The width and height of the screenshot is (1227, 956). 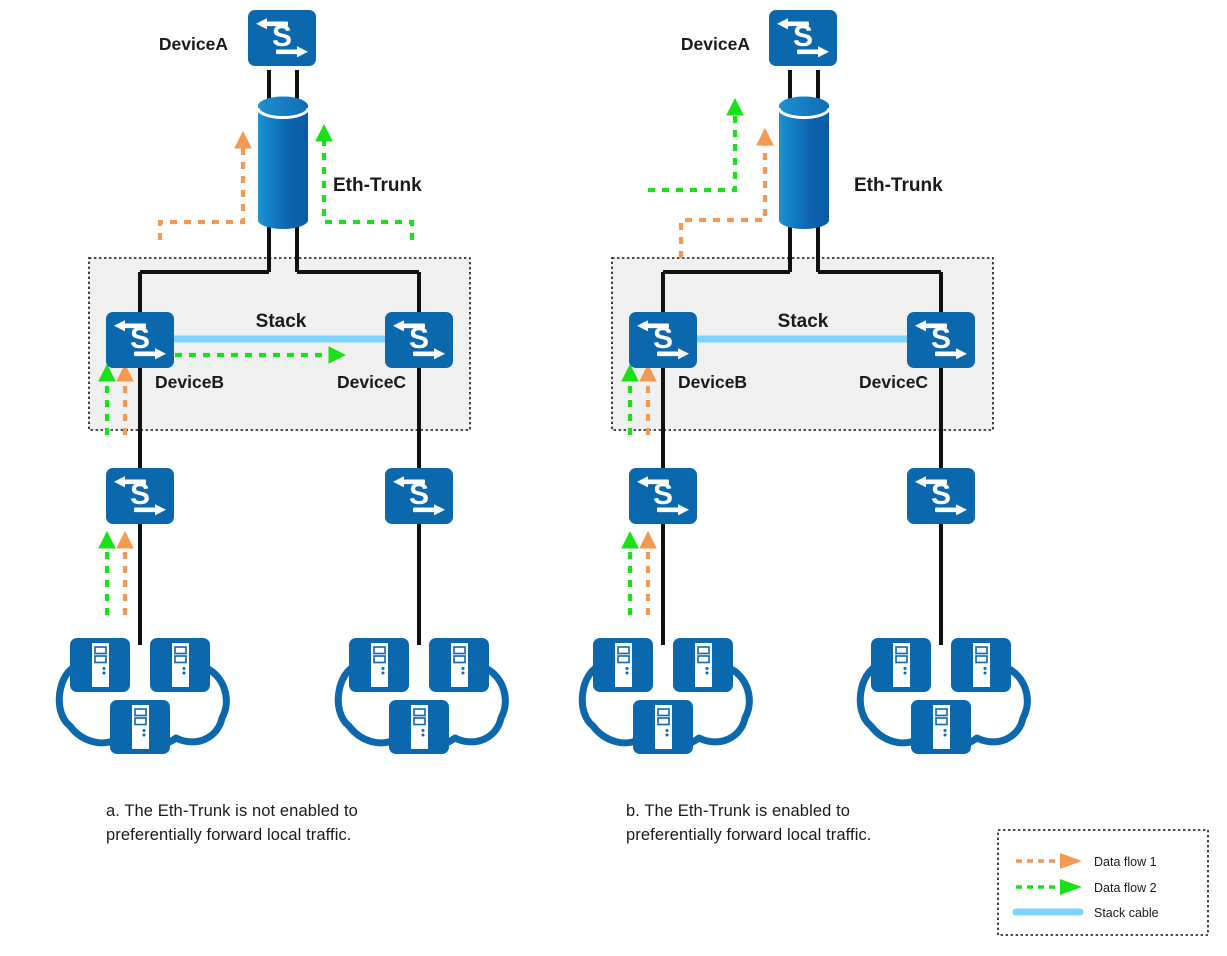 I want to click on switch-access-left-a, so click(x=140, y=496).